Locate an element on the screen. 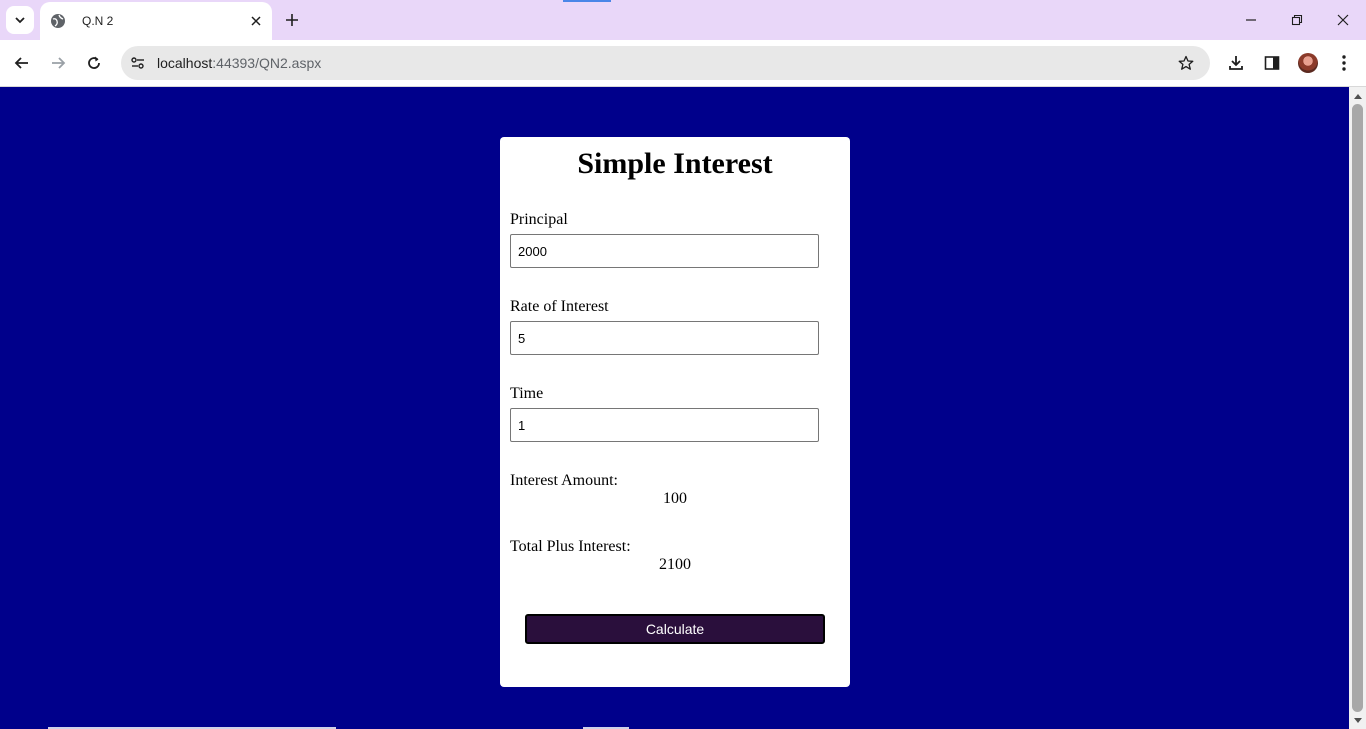  page-scrollbar is located at coordinates (1357, 408).